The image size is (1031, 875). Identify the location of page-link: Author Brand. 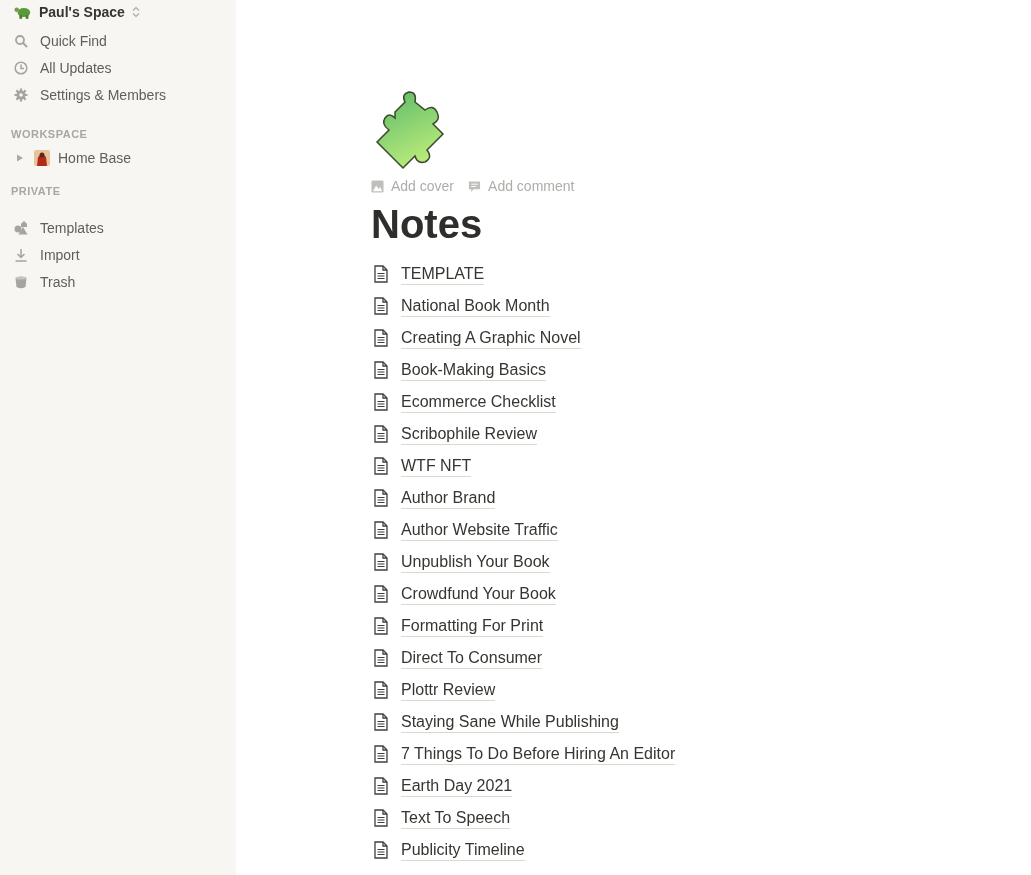
(448, 498).